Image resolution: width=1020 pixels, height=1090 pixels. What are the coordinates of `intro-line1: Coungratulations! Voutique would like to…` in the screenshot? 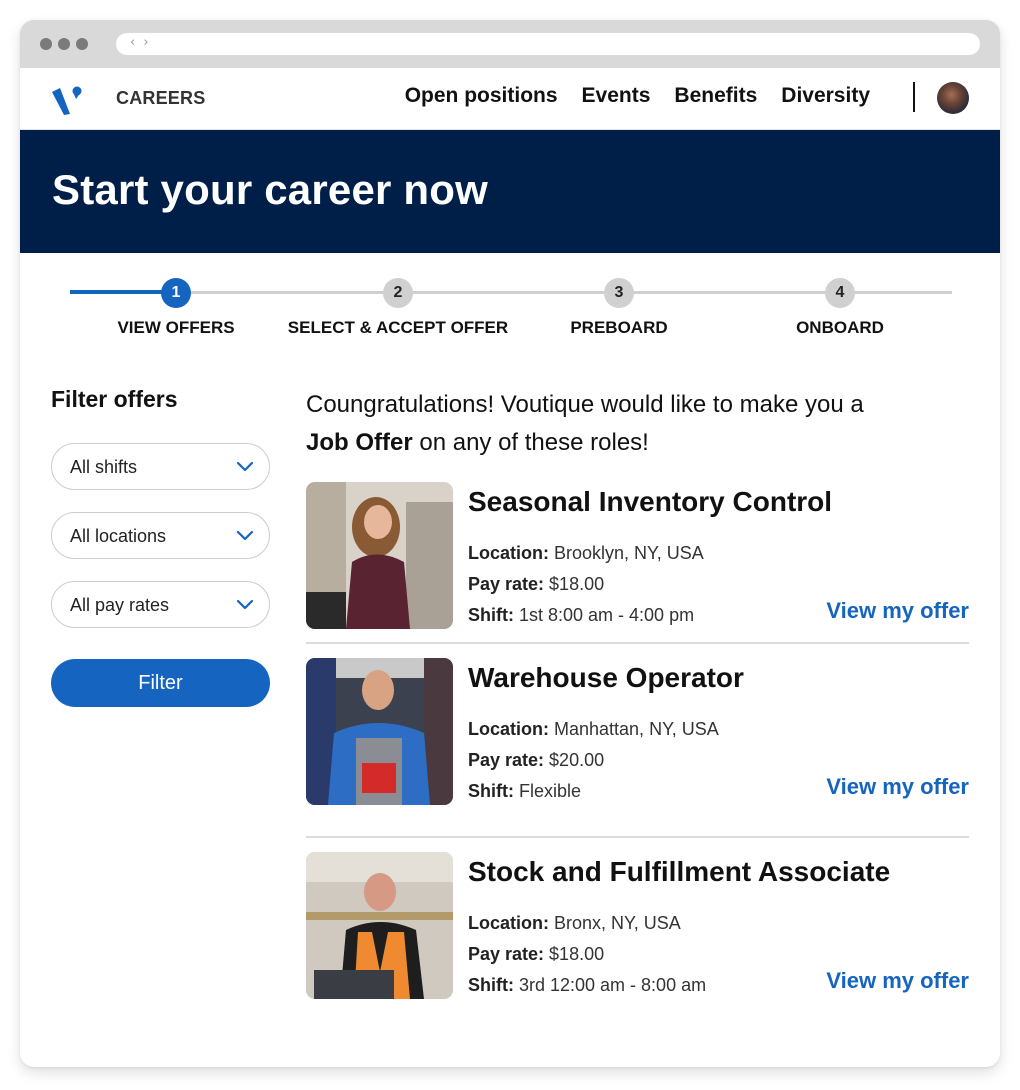 It's located at (585, 404).